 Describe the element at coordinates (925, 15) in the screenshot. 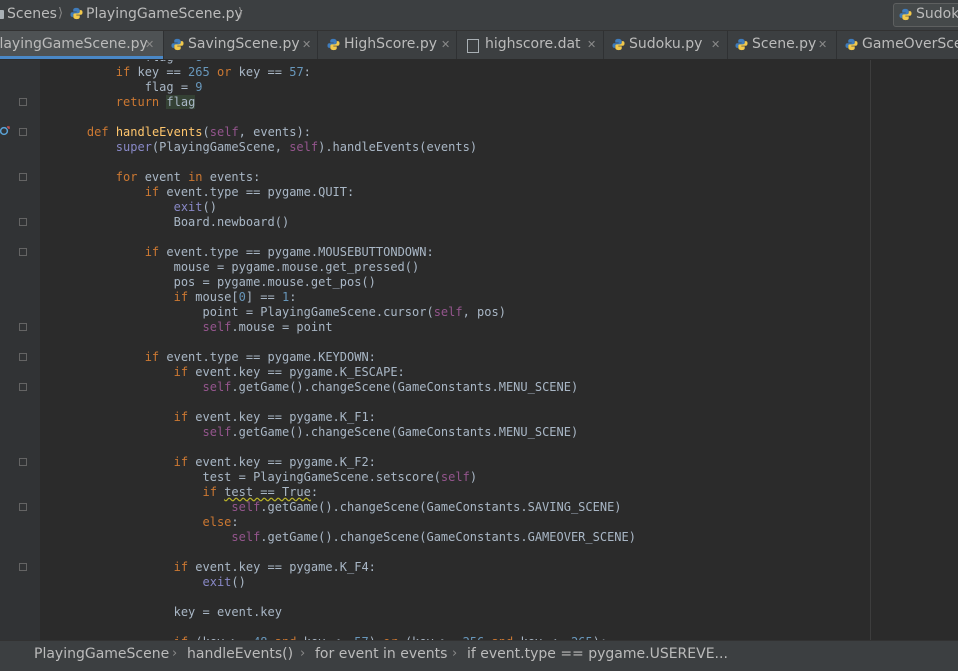

I see `run-configuration-dropdown: Sudoku` at that location.